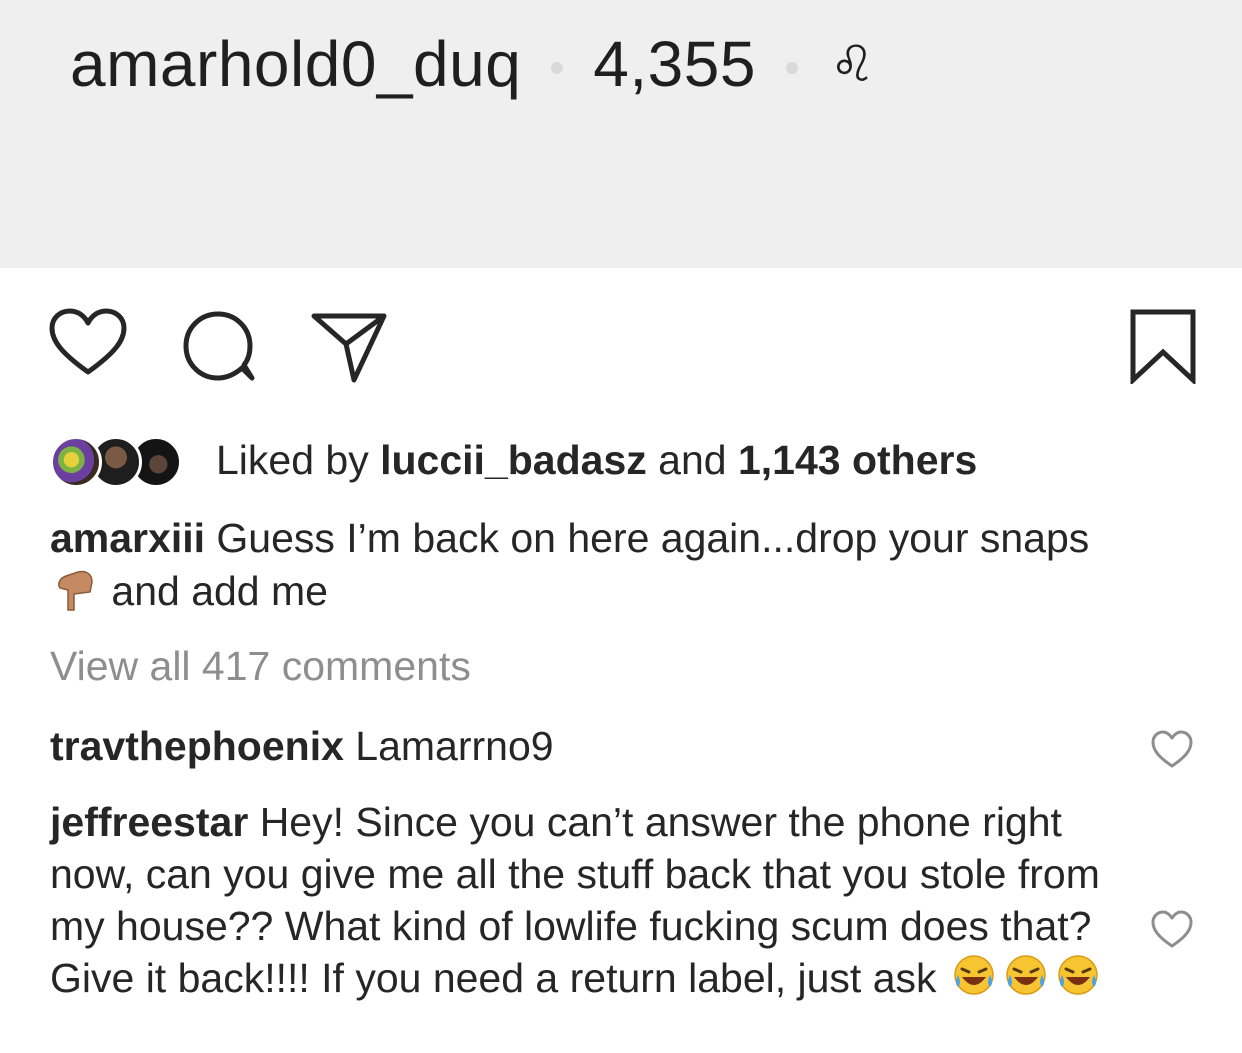 The image size is (1242, 1053). I want to click on likes-count-link: 1,143 others, so click(857, 460).